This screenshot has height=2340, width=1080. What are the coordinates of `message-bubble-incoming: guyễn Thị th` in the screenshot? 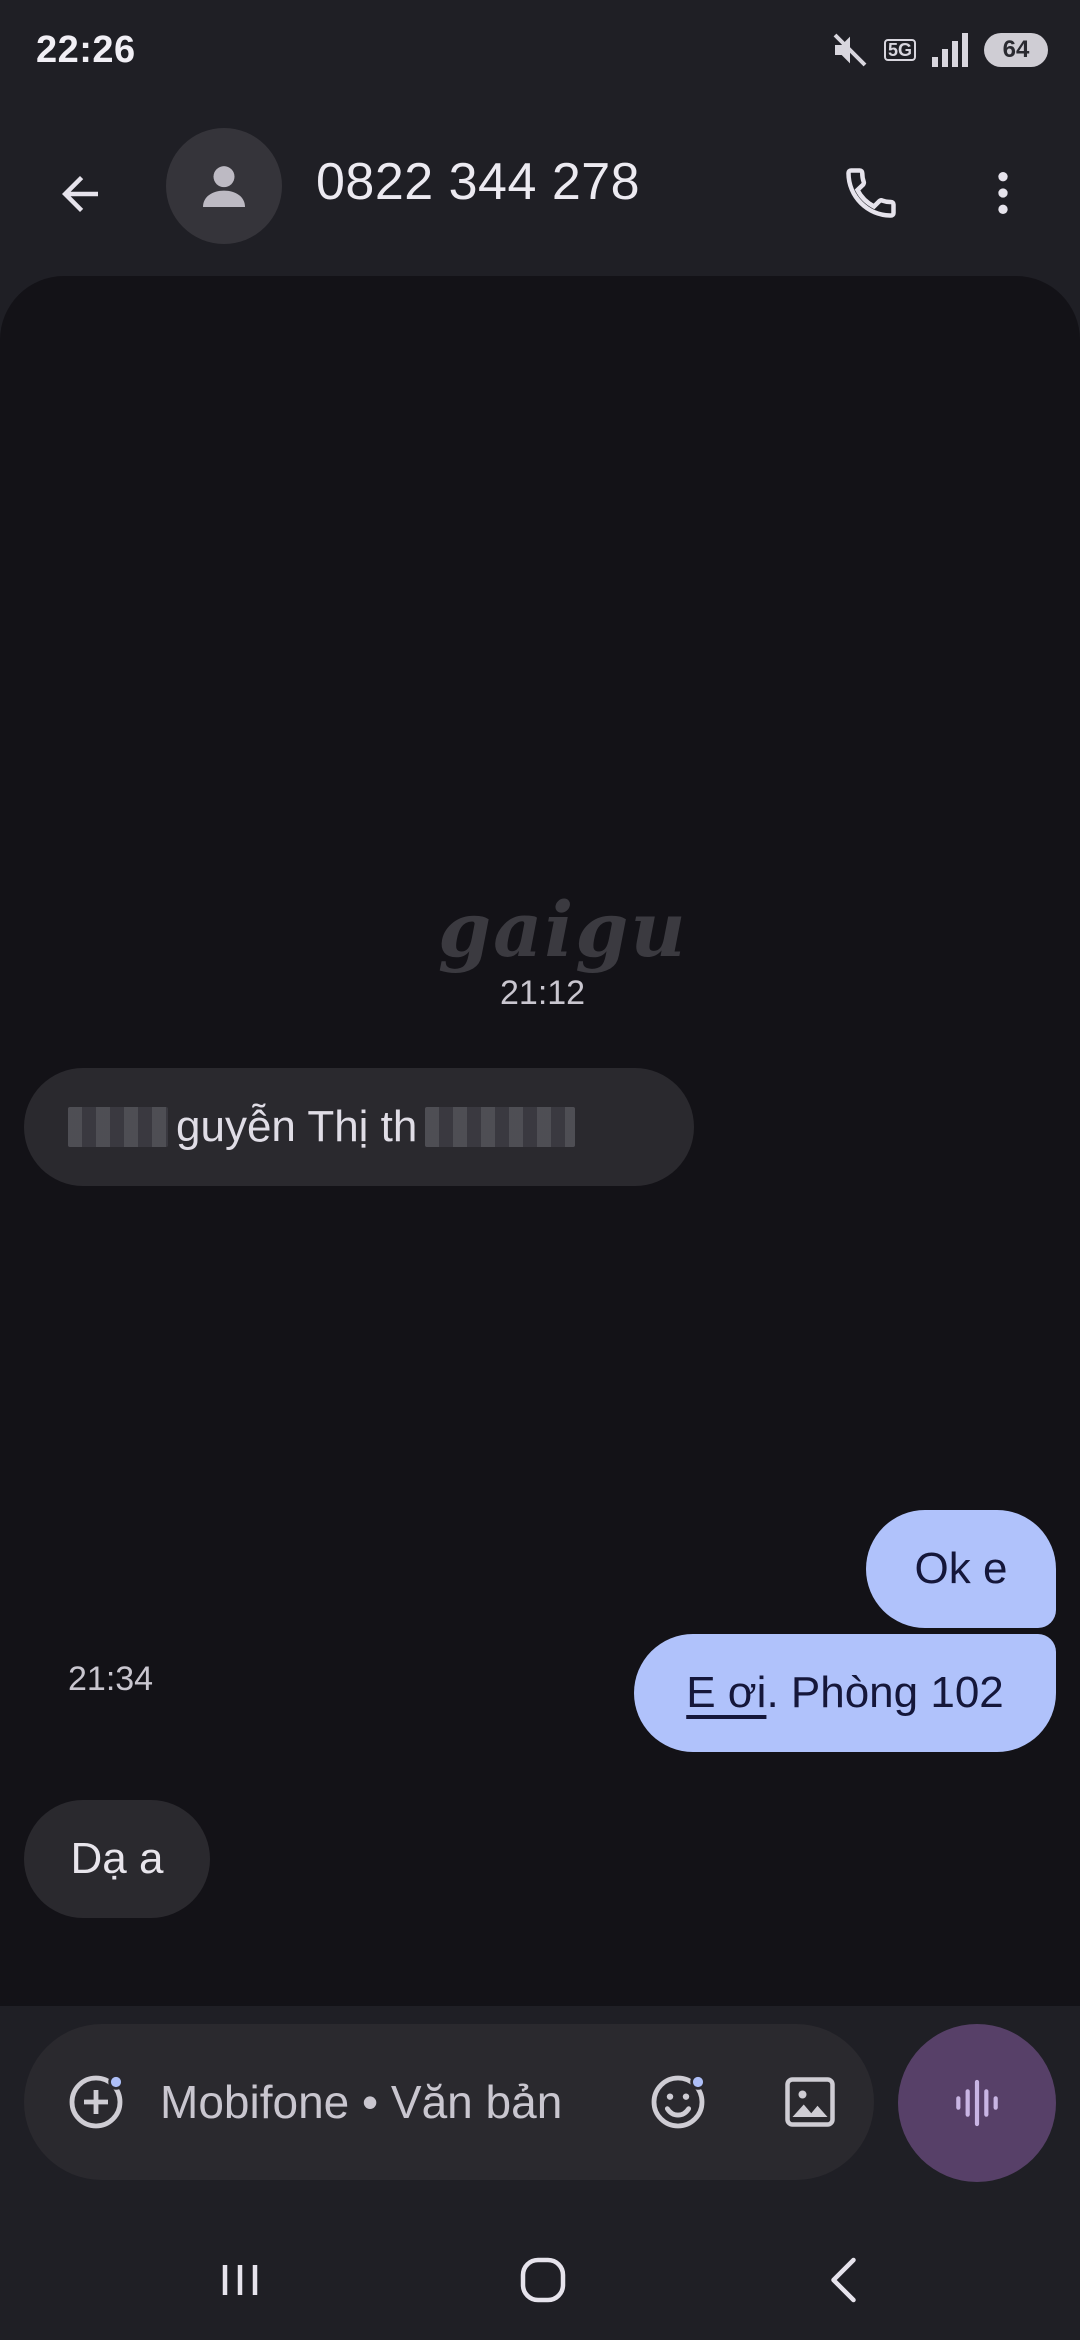 It's located at (359, 1127).